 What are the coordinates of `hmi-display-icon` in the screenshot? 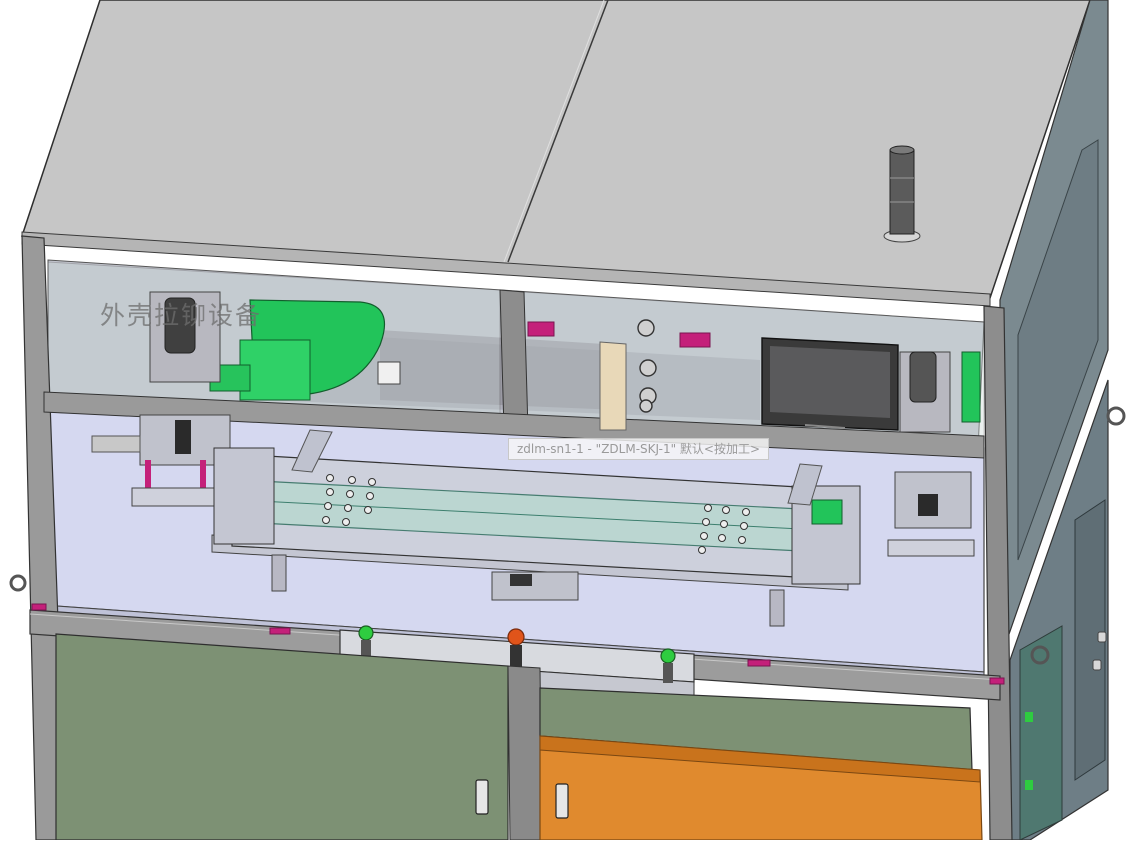 It's located at (830, 384).